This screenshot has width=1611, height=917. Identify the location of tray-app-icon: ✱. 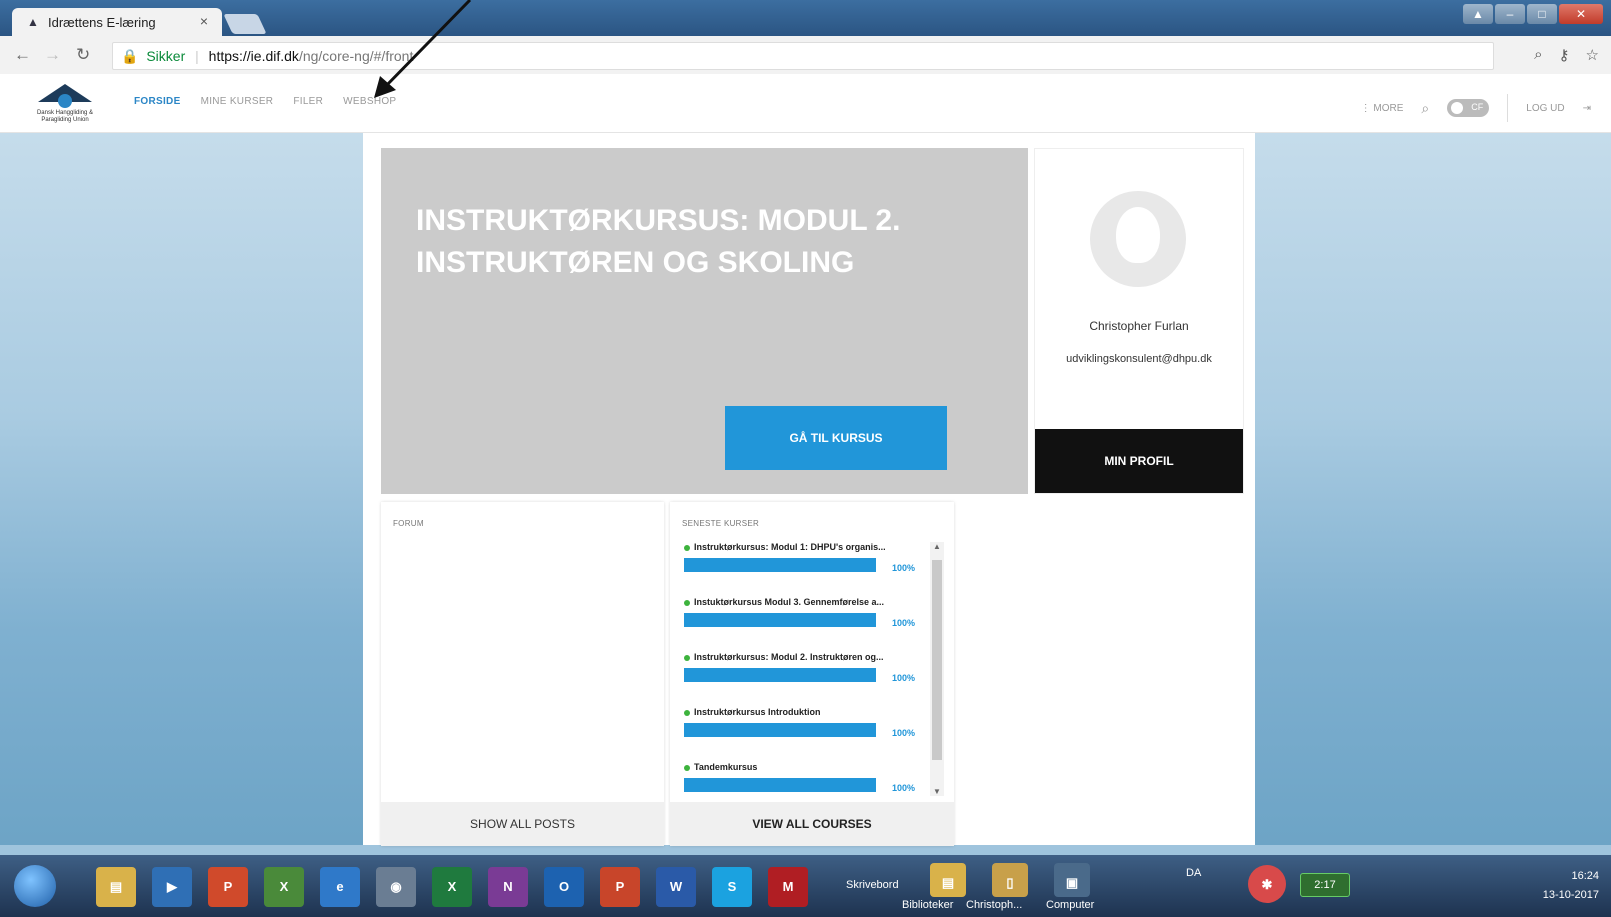
(1267, 884).